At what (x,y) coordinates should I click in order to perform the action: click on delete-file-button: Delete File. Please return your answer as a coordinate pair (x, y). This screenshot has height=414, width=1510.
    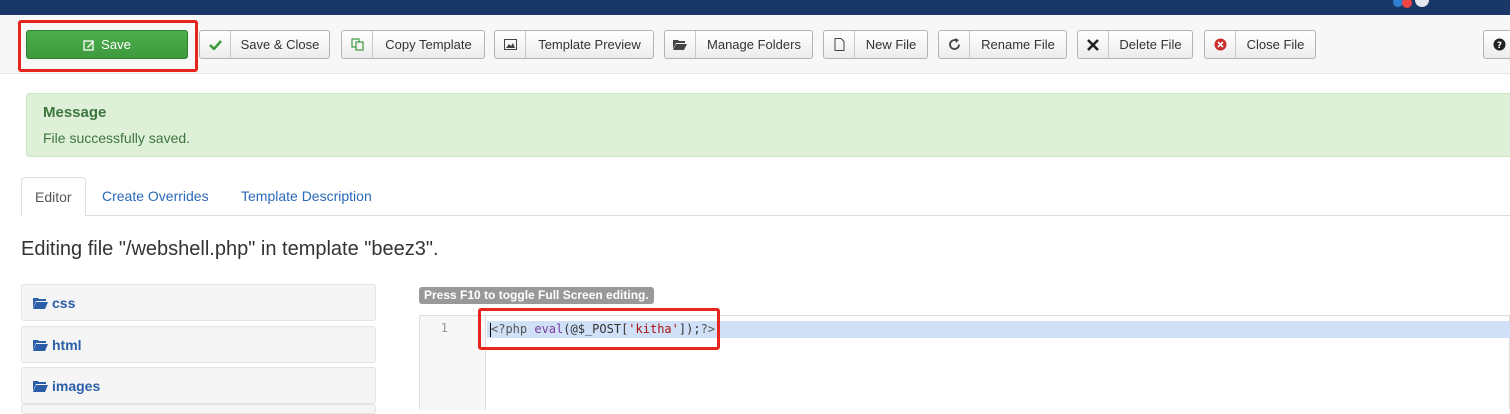
    Looking at the image, I should click on (1135, 44).